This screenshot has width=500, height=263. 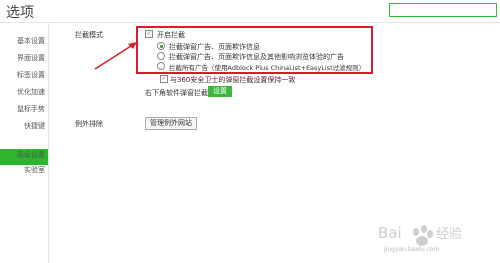 I want to click on bottom-right-popup-label: 右下角软件弹窗拦截, so click(x=176, y=93).